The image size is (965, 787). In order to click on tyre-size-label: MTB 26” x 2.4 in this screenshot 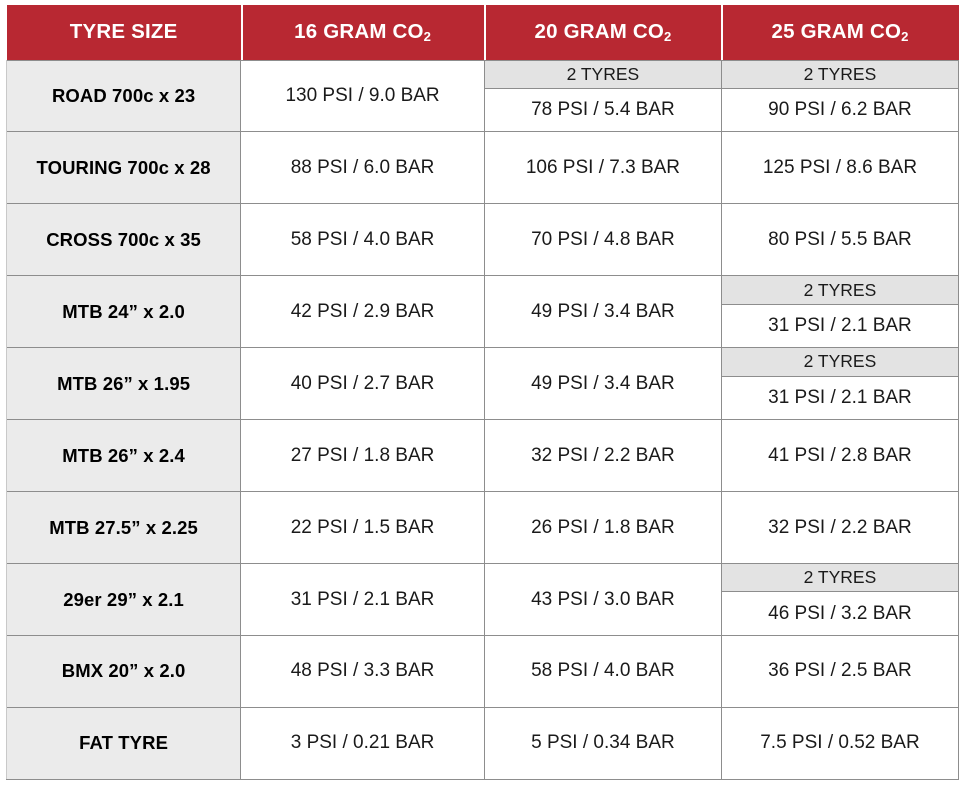, I will do `click(123, 455)`.